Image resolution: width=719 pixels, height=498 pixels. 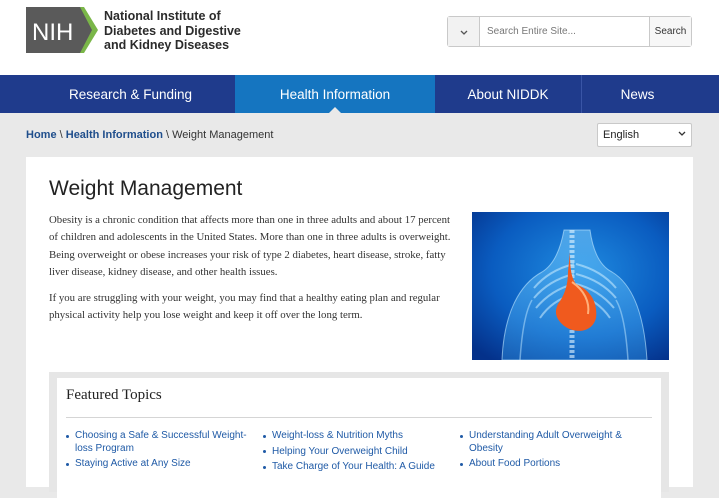 I want to click on featured-topics-title: Featured Topics, so click(x=114, y=395).